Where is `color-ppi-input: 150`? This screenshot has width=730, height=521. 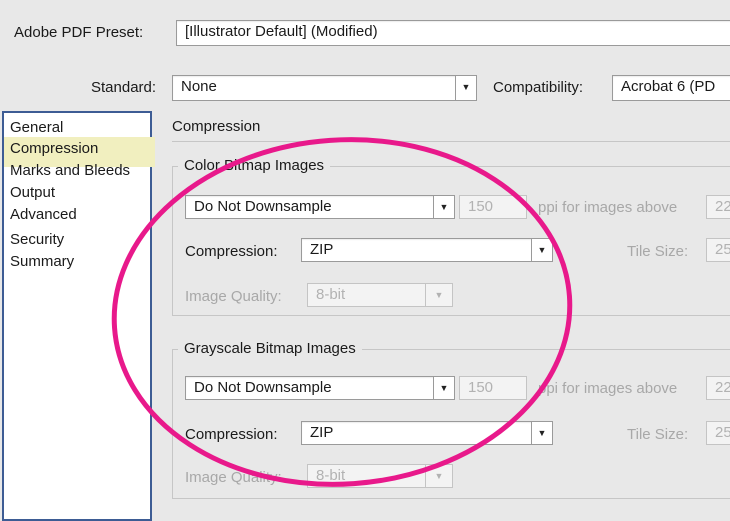 color-ppi-input: 150 is located at coordinates (493, 207).